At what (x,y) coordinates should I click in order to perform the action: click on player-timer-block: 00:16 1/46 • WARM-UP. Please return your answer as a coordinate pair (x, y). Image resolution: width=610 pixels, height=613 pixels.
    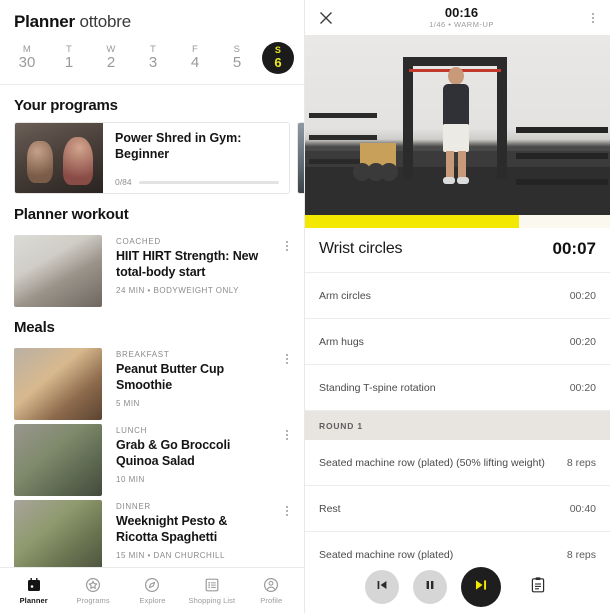
    Looking at the image, I should click on (461, 17).